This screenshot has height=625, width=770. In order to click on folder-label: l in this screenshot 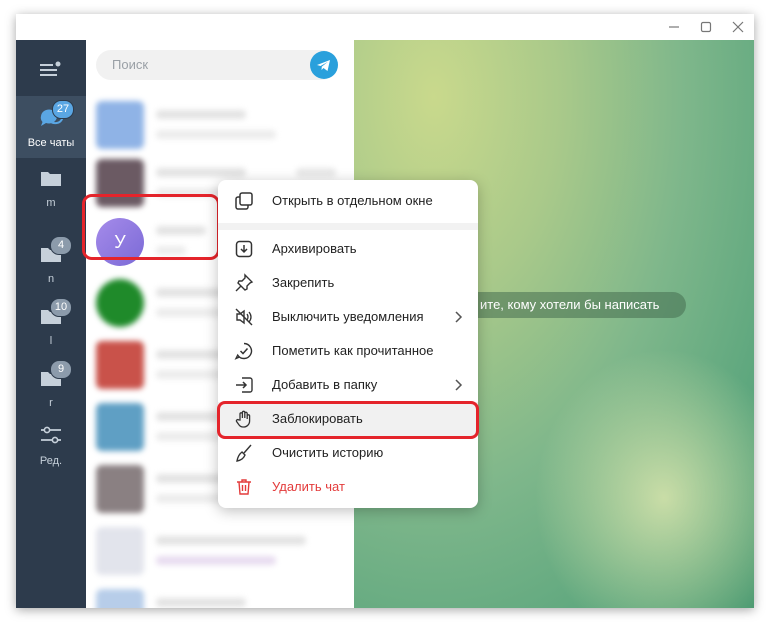, I will do `click(51, 341)`.